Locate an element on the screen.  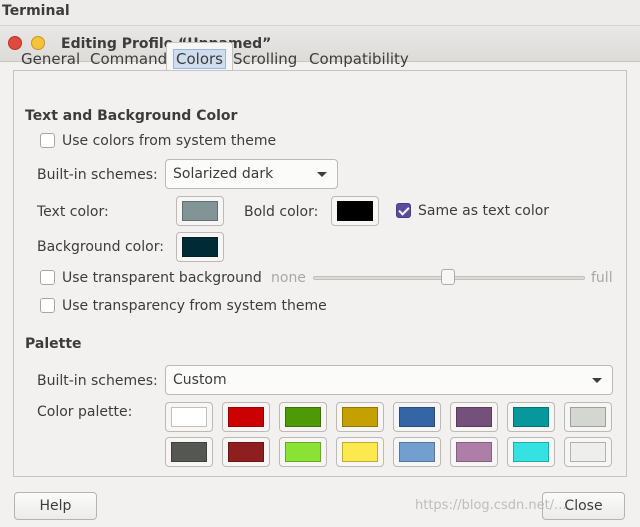
tab-label: Compatibility is located at coordinates (359, 59).